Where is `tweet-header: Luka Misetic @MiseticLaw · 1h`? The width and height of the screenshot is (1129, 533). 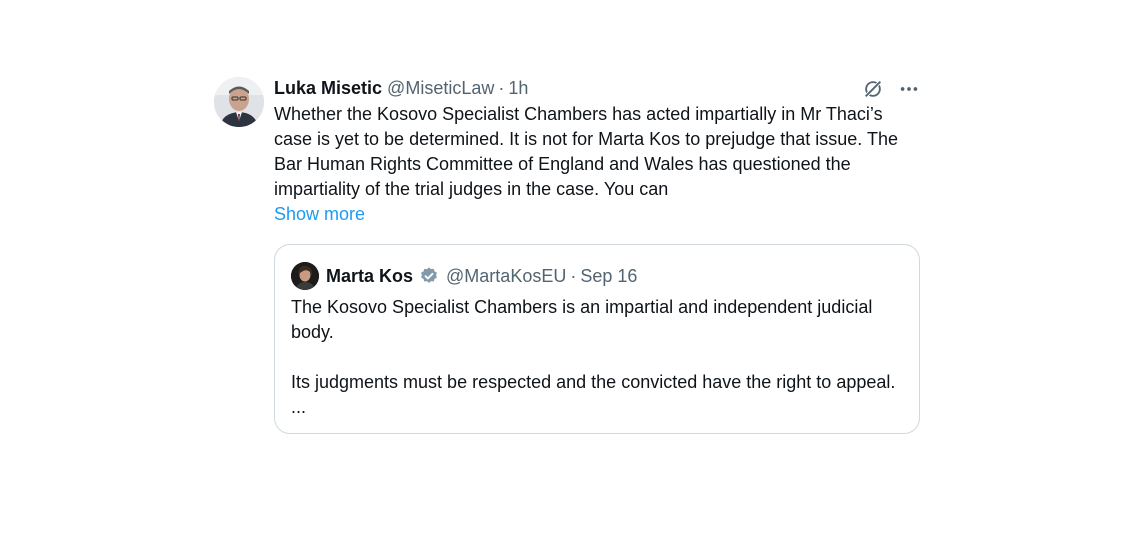 tweet-header: Luka Misetic @MiseticLaw · 1h is located at coordinates (599, 88).